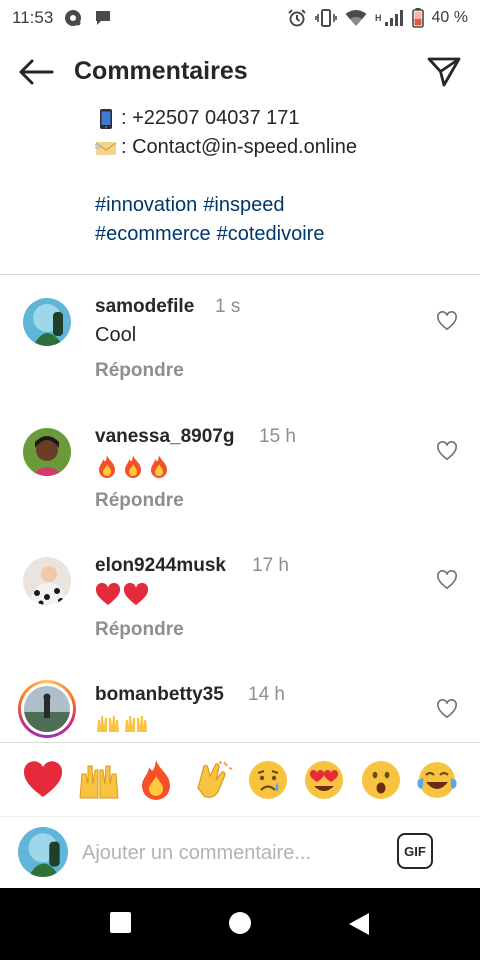 The image size is (480, 960). I want to click on red-heart-icon, so click(43, 778).